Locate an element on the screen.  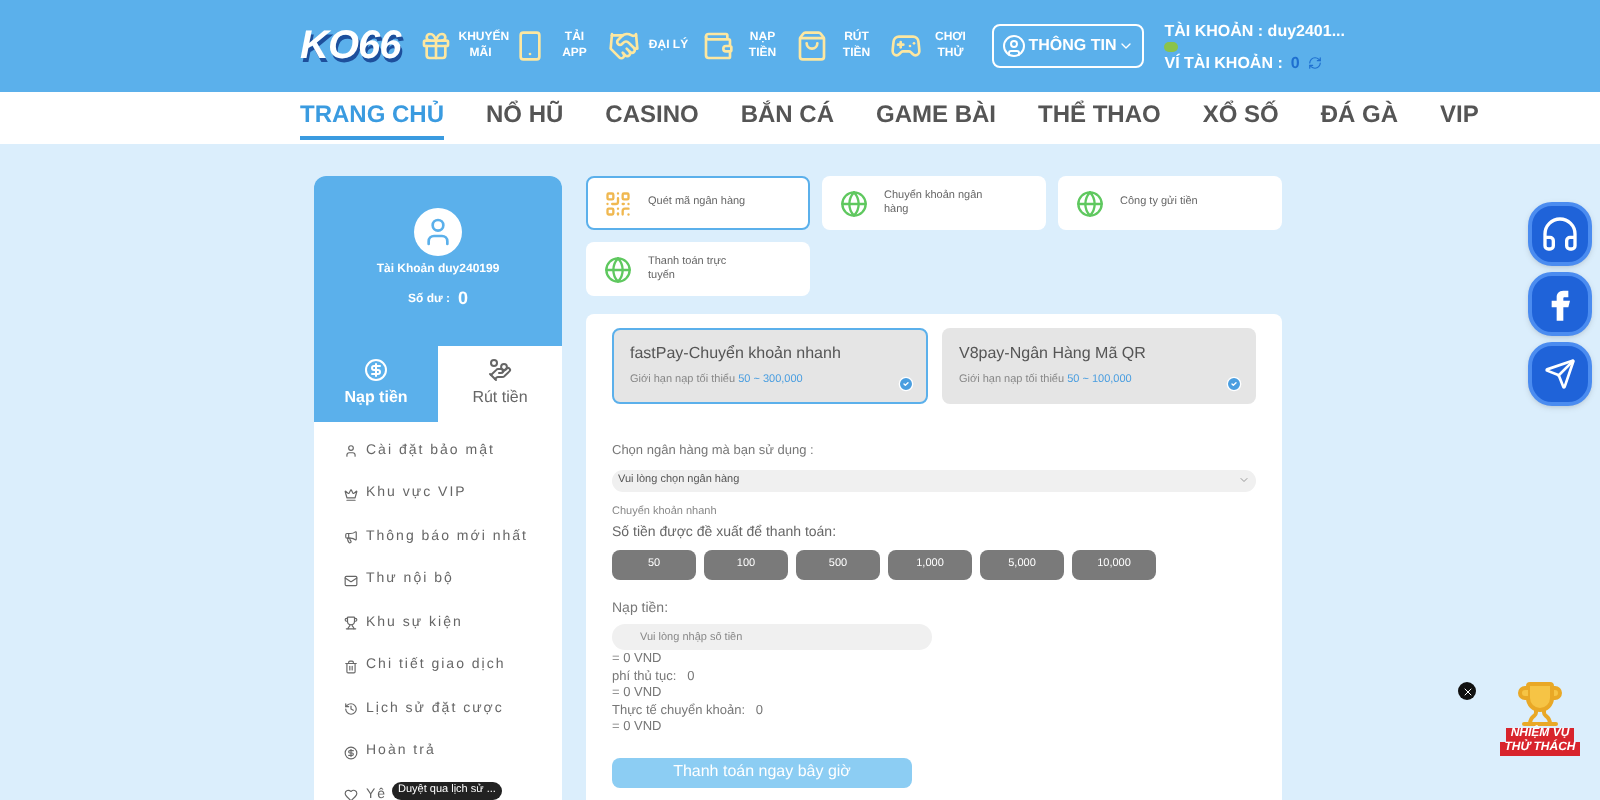
close-button is located at coordinates (1467, 691).